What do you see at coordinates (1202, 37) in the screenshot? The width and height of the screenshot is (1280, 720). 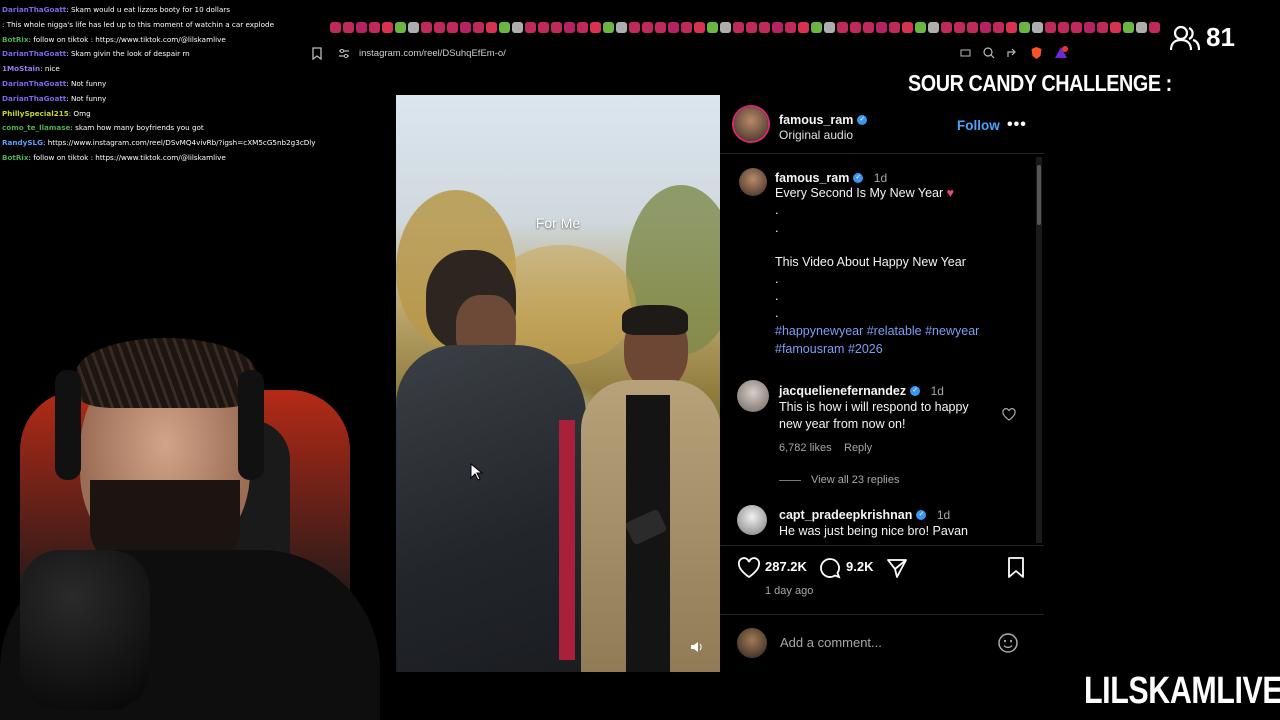 I see `viewer-count: 81` at bounding box center [1202, 37].